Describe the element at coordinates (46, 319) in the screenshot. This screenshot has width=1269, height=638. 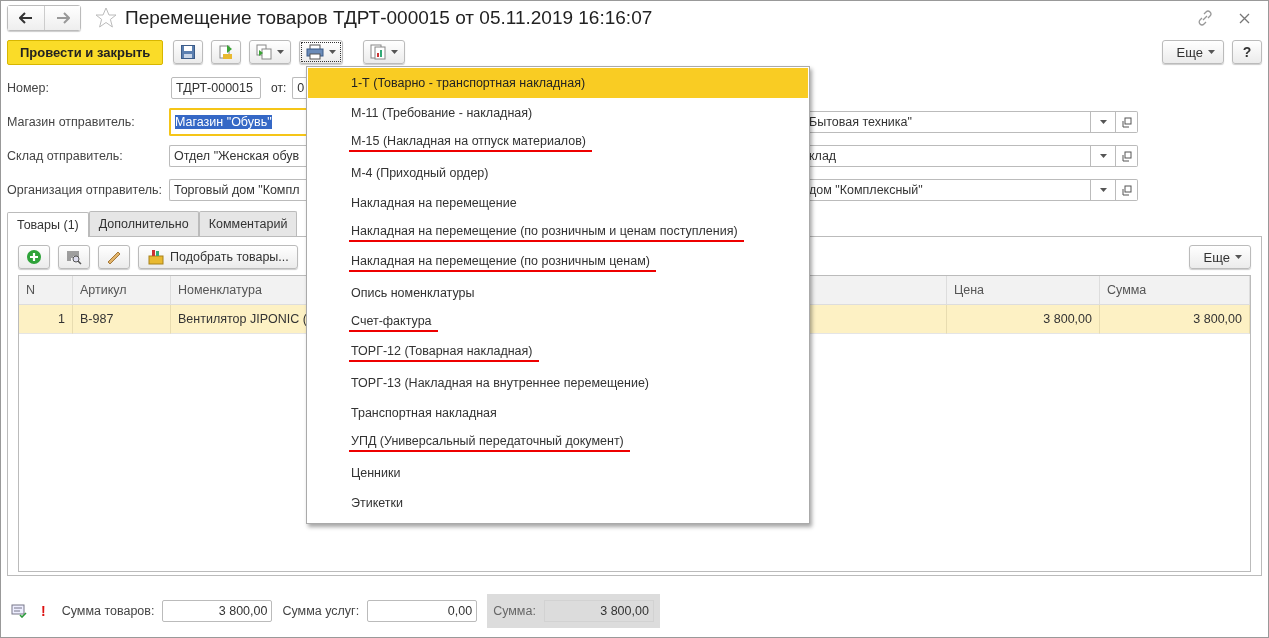
I see `table-cell: 1` at that location.